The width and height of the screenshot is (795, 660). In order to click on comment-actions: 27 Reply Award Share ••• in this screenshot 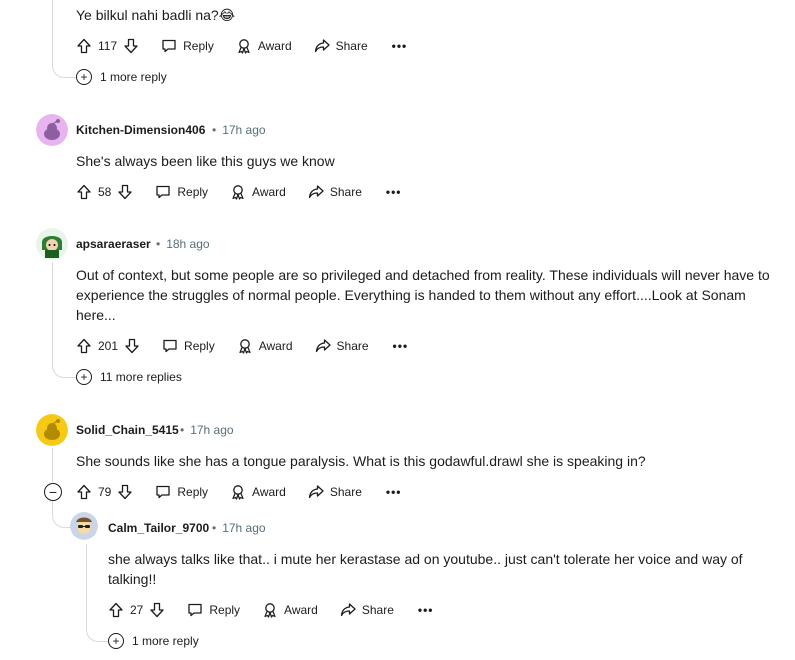, I will do `click(270, 610)`.